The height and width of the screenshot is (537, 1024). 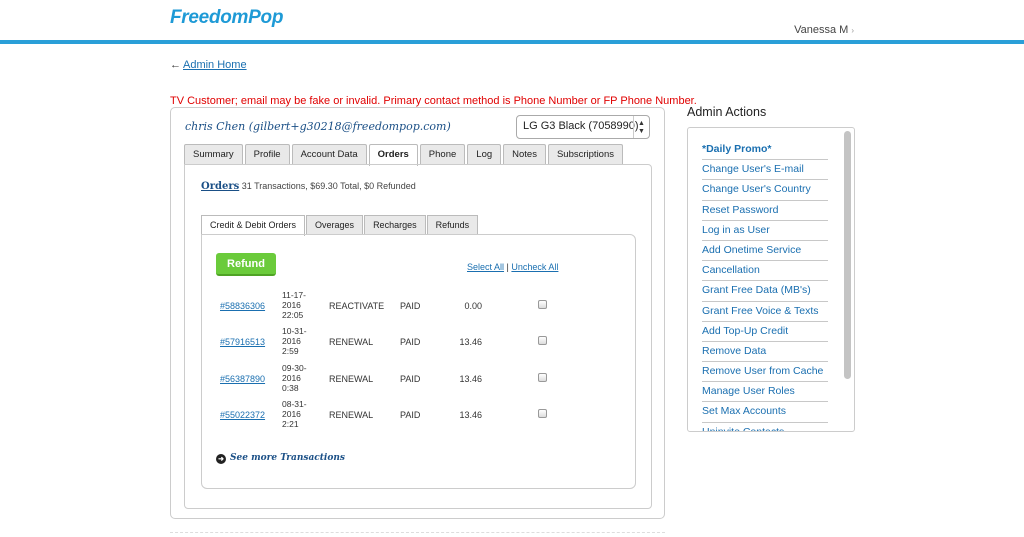 What do you see at coordinates (512, 22) in the screenshot?
I see `top-header: FreedomPop Vanessa M ›` at bounding box center [512, 22].